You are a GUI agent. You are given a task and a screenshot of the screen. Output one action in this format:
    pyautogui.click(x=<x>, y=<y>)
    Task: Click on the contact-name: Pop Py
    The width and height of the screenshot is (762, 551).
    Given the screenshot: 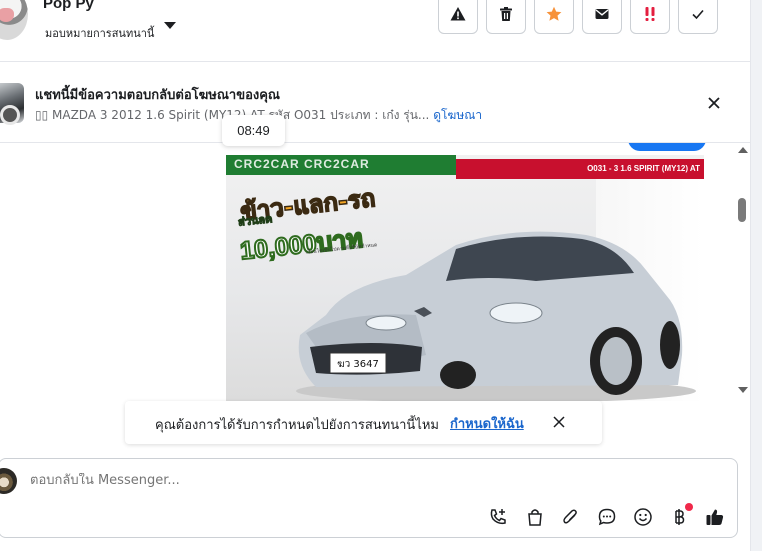 What is the action you would take?
    pyautogui.click(x=68, y=6)
    